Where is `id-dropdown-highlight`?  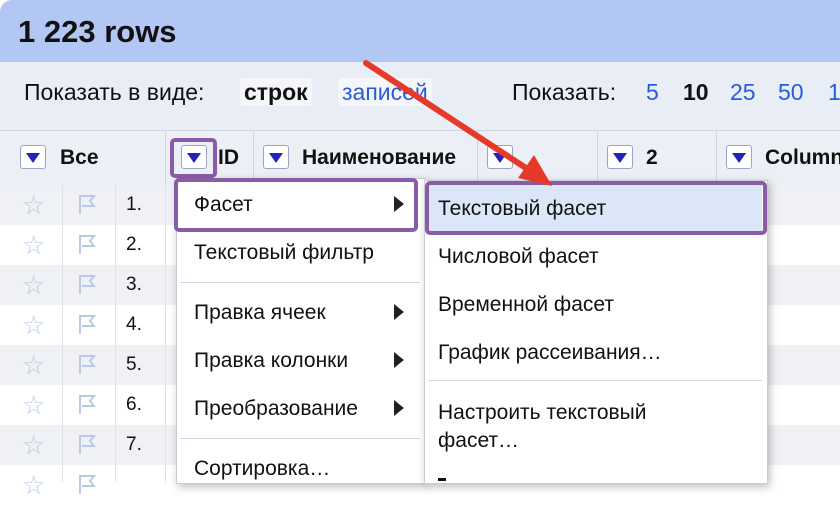
id-dropdown-highlight is located at coordinates (193, 158).